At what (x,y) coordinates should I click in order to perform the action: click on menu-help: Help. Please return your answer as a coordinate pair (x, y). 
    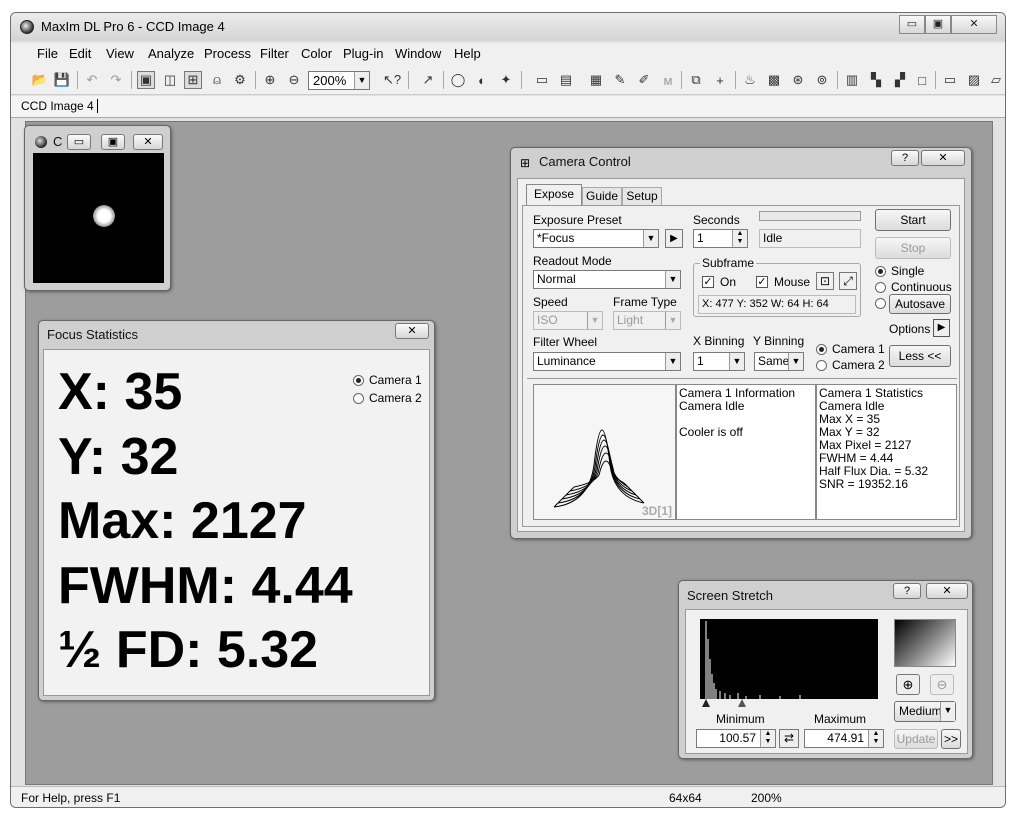
    Looking at the image, I should click on (467, 53).